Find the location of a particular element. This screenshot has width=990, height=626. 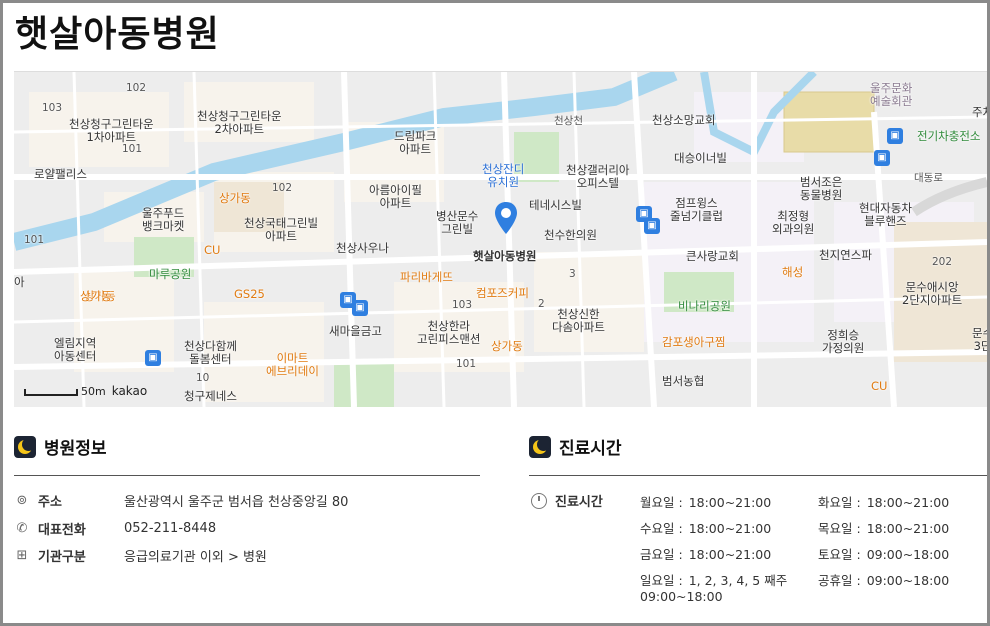

map-label: 천상청구그린타운 2차아파트 is located at coordinates (239, 123).